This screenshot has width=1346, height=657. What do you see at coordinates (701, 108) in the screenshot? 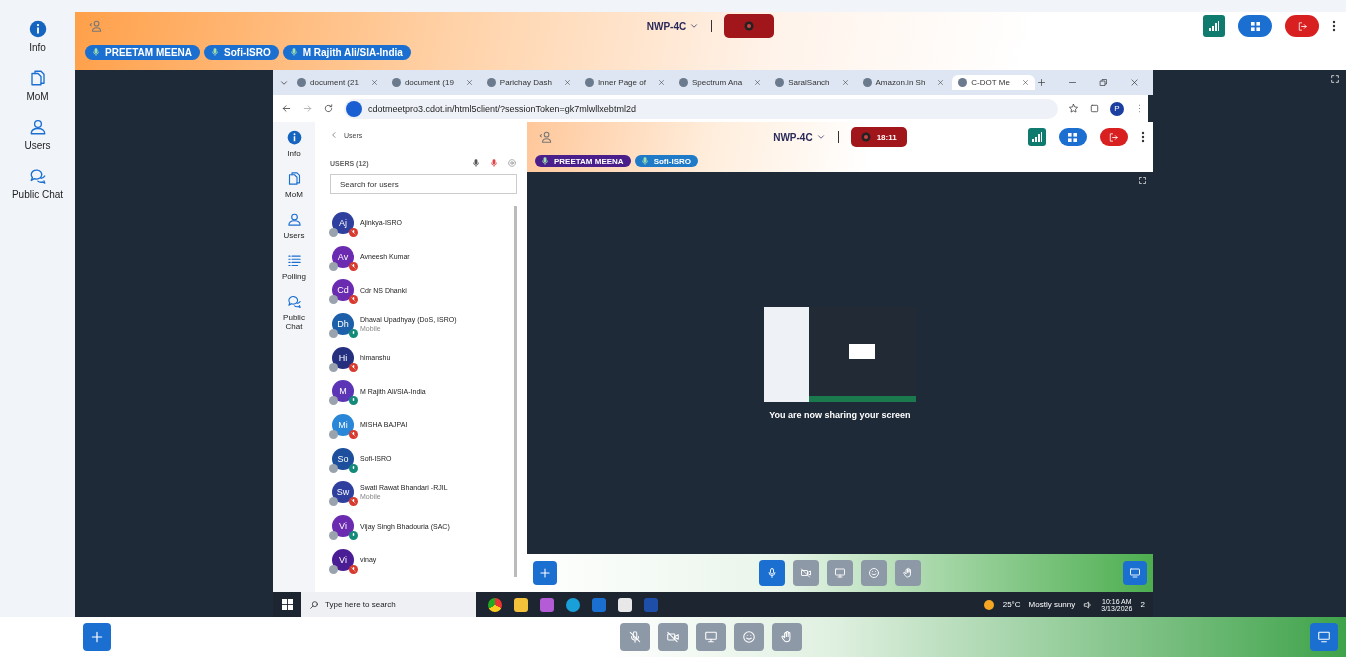
I see `address-bar: cdotmeetpro3.cdot.in/html5client/?sessionToken=gk7mlwllxebtml2d` at bounding box center [701, 108].